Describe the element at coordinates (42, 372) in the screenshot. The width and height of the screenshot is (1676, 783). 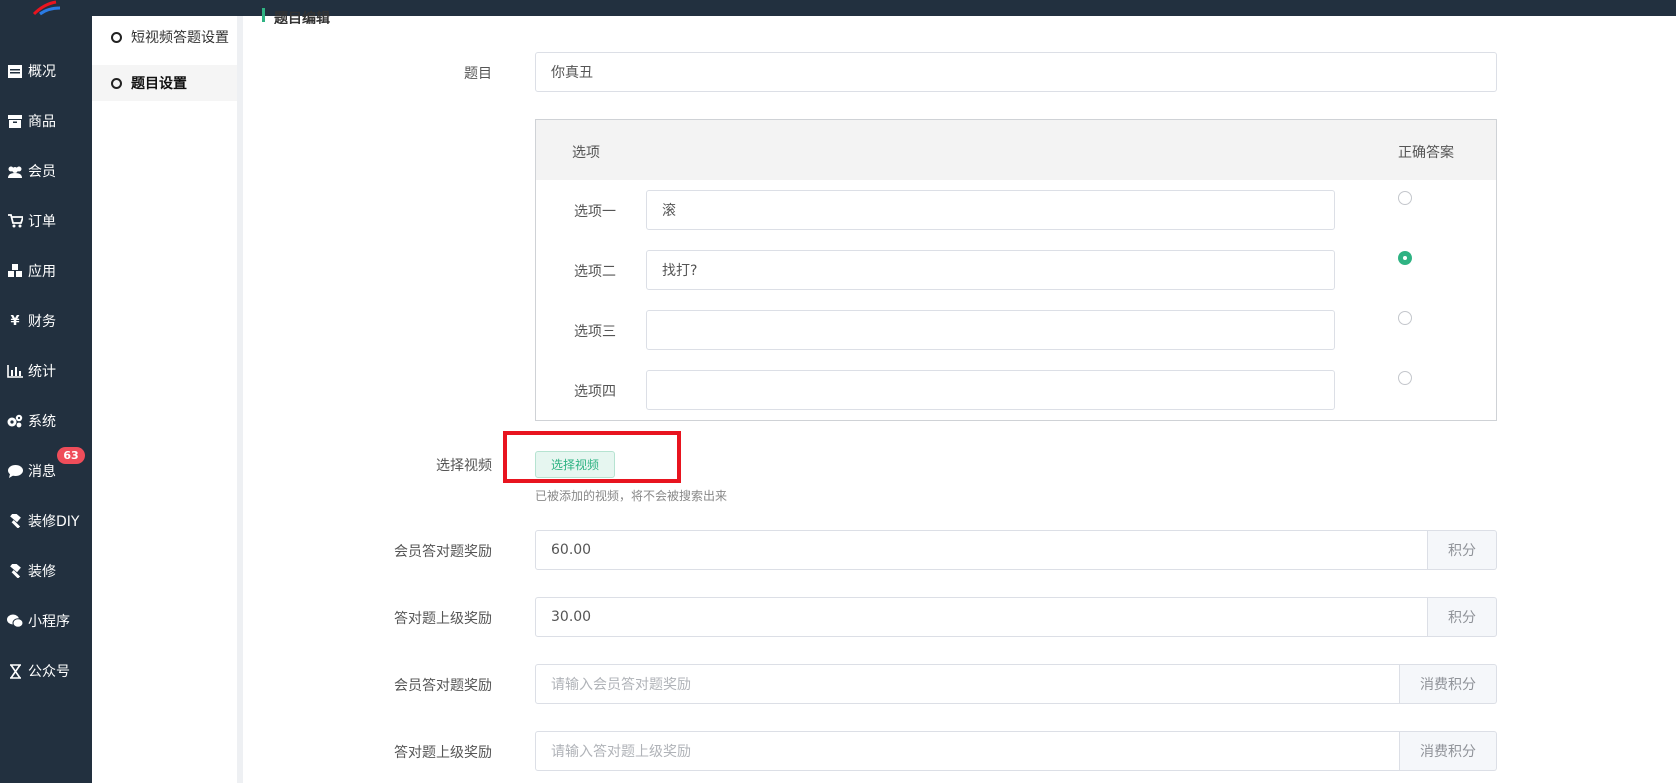
I see `sidebar-item-label: 统计` at that location.